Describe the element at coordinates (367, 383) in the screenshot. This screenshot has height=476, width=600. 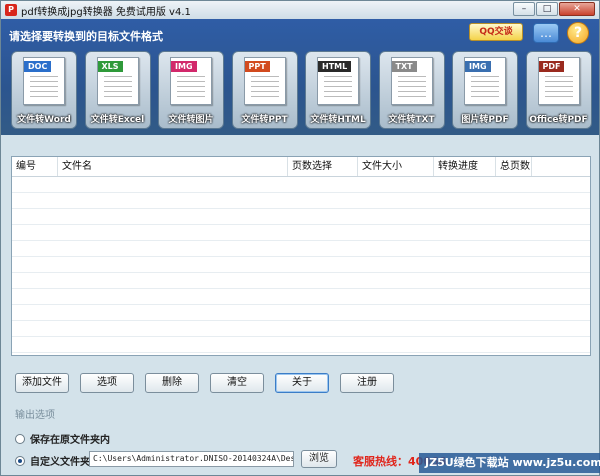
I see `register-button: 注册` at that location.